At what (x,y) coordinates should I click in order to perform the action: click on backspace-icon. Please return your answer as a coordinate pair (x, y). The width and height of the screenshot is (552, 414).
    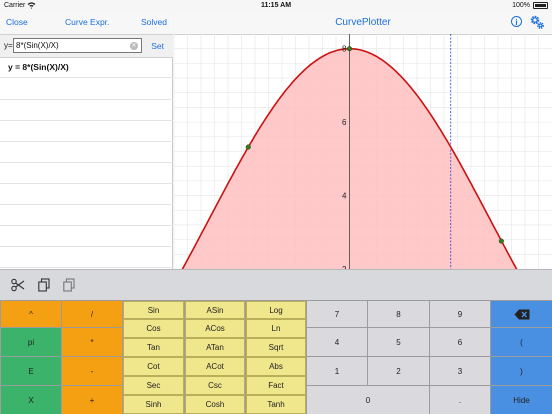
    Looking at the image, I should click on (521, 314).